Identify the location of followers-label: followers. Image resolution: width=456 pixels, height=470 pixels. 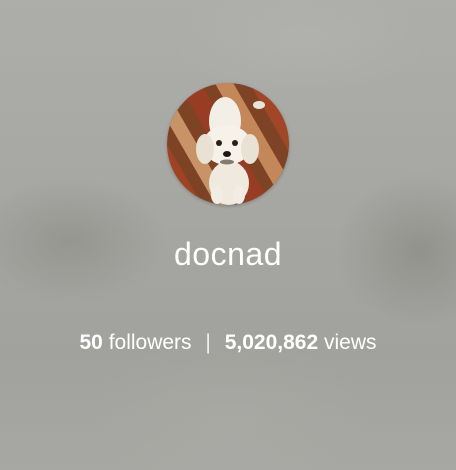
(150, 342).